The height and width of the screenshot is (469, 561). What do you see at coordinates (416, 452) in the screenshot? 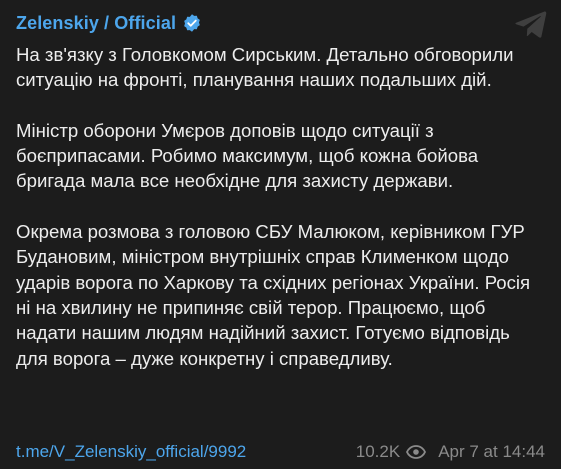
I see `eye-icon` at bounding box center [416, 452].